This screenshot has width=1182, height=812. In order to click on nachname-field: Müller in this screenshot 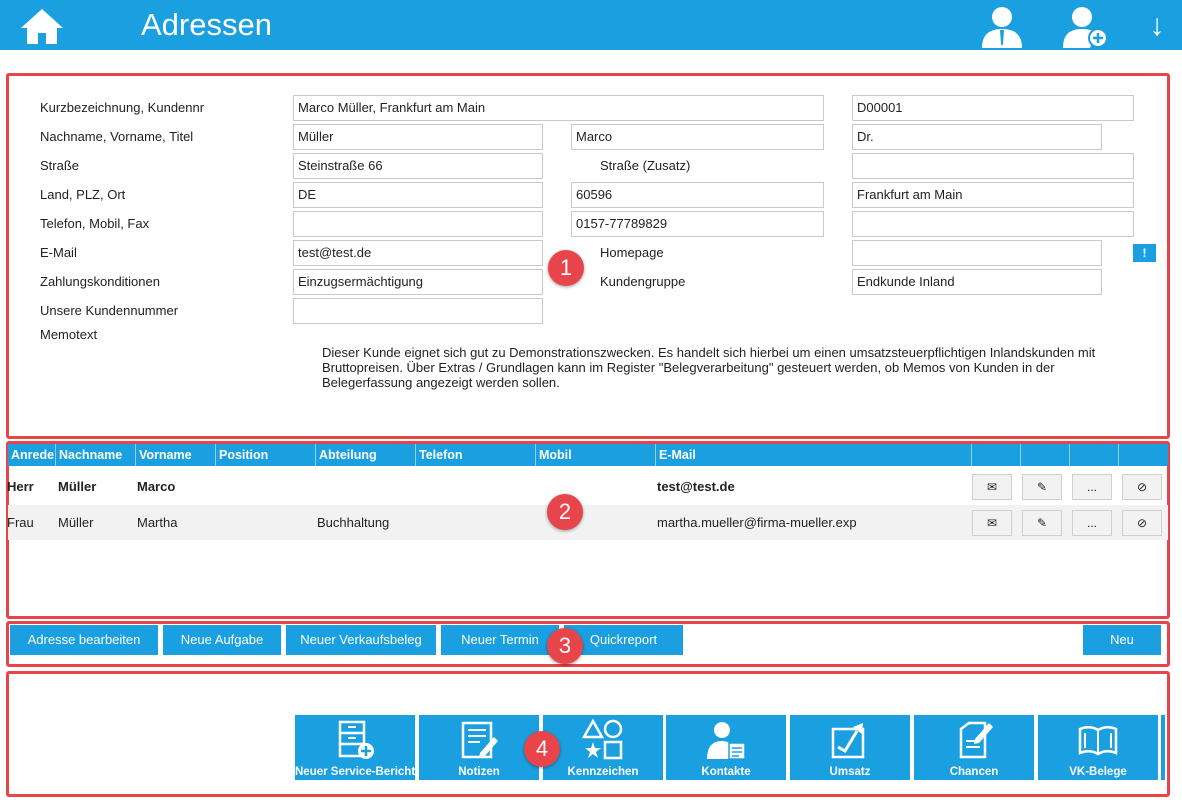, I will do `click(418, 137)`.